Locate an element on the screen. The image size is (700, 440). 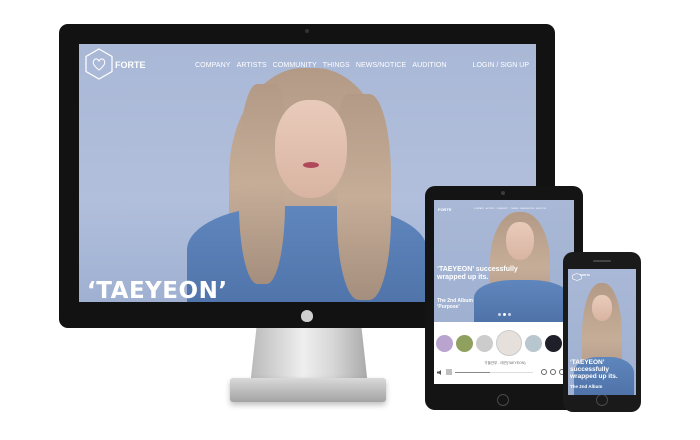
tablet-subheadline: The 2nd Album ‘Purpose’ is located at coordinates (455, 304).